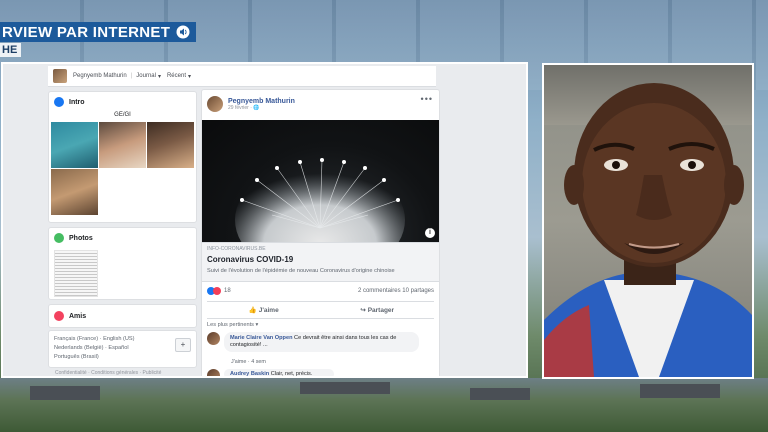 The image size is (768, 432). What do you see at coordinates (291, 374) in the screenshot?
I see `comment-text: Clair, net, précis.` at bounding box center [291, 374].